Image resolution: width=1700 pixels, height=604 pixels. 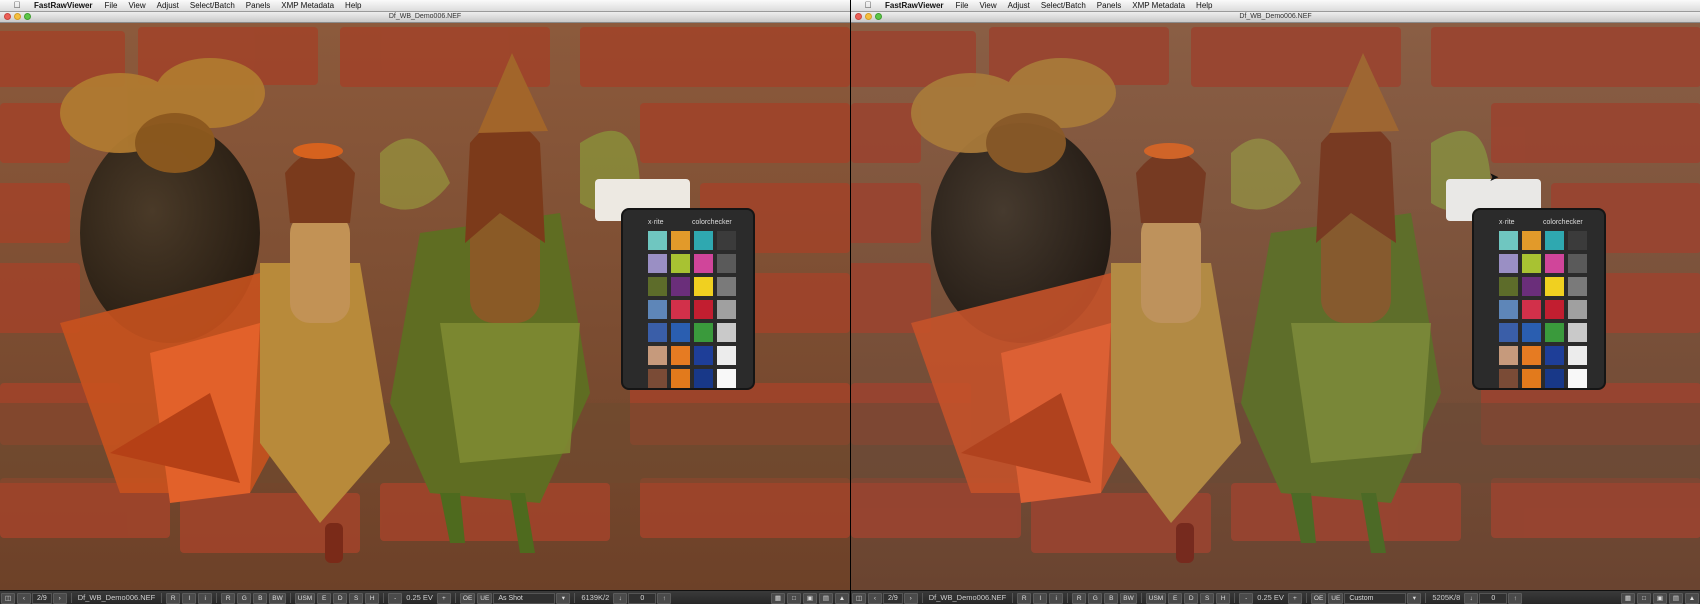 What do you see at coordinates (524, 598) in the screenshot?
I see `white-balance-select: As Shot` at bounding box center [524, 598].